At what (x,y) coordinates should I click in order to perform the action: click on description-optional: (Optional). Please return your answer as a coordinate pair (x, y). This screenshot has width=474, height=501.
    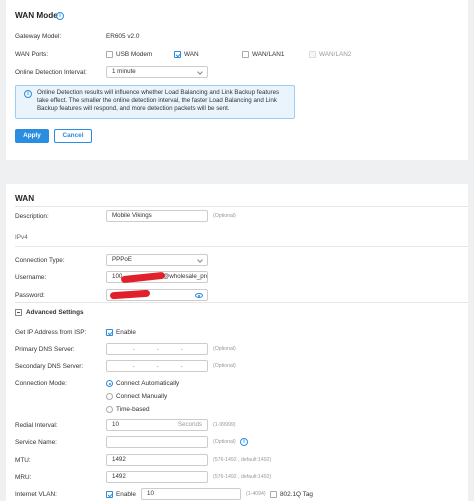
    Looking at the image, I should click on (224, 216).